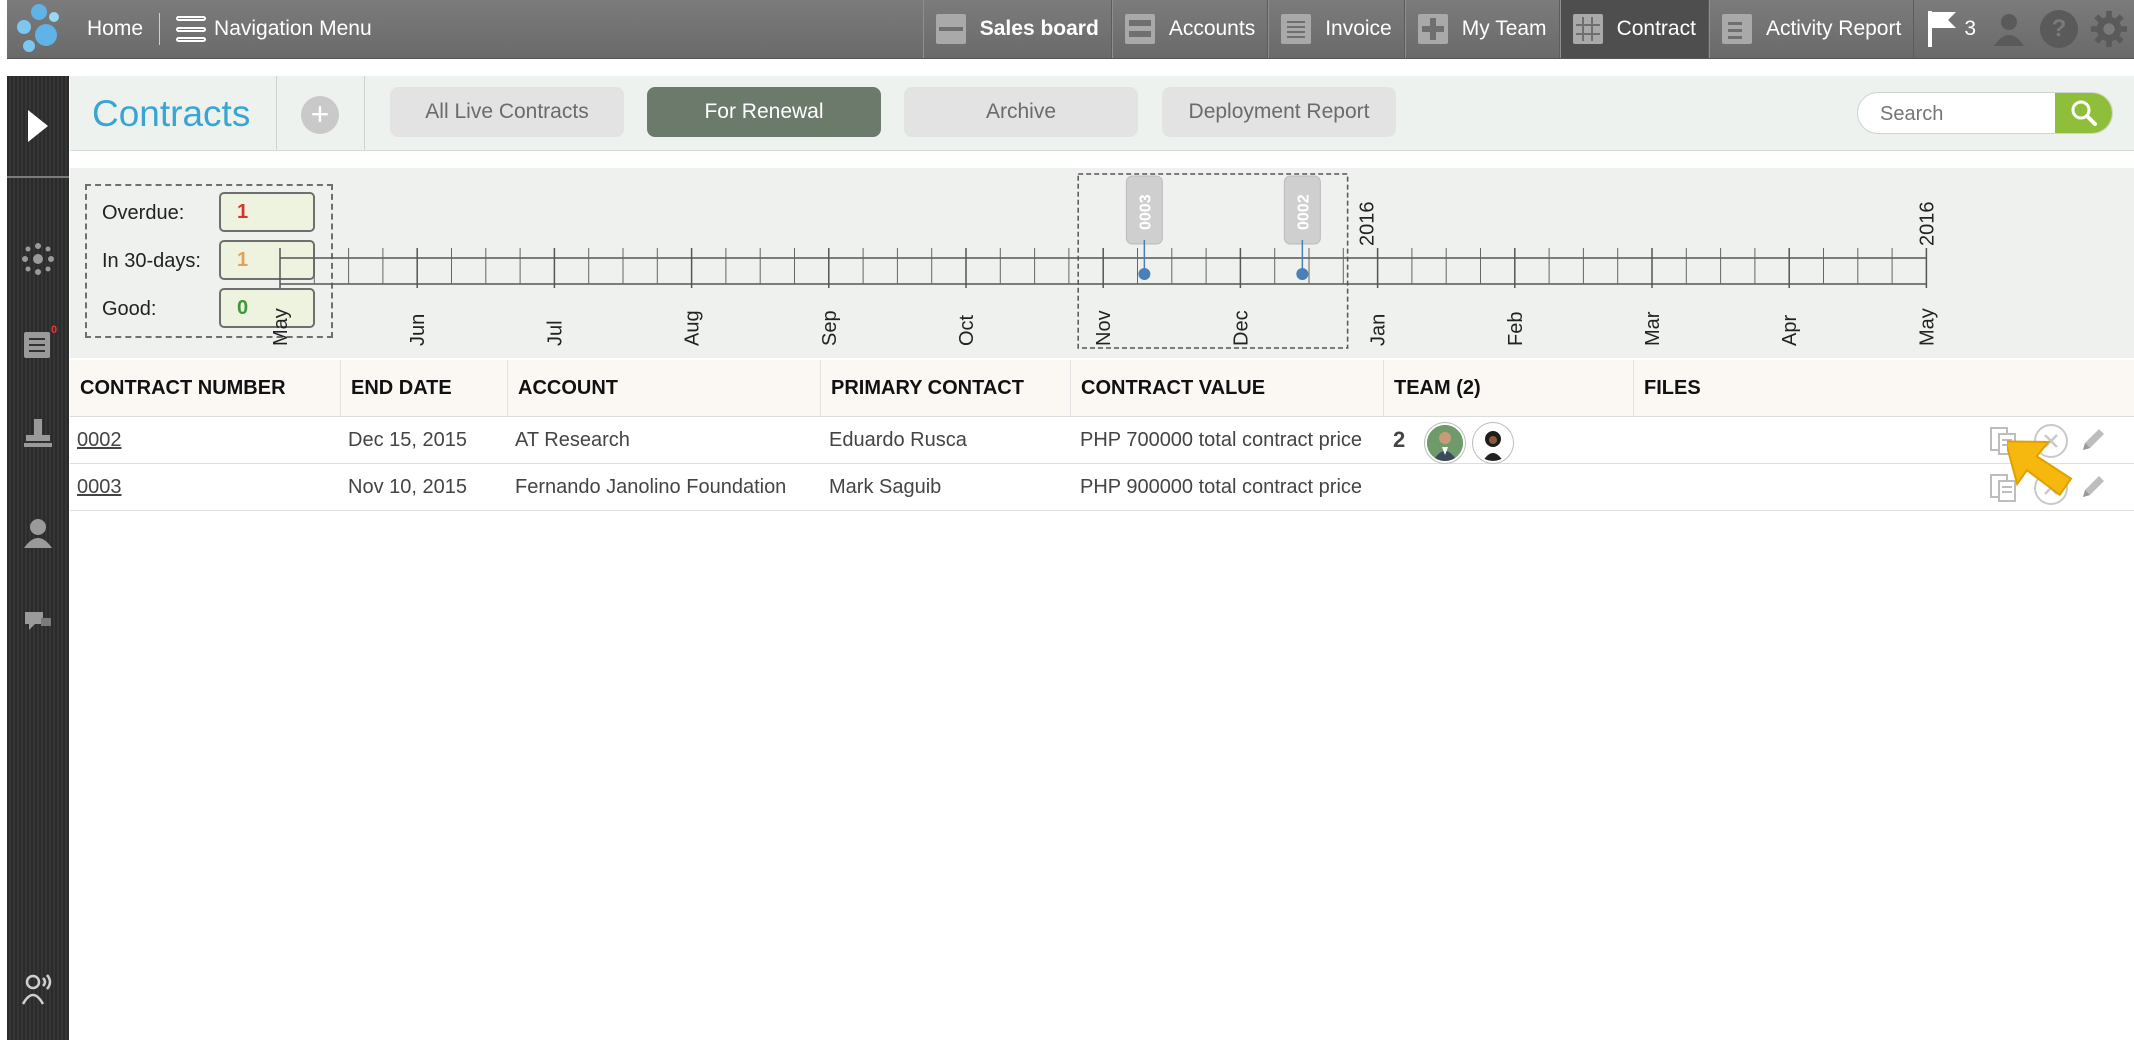 This screenshot has height=1040, width=2134. I want to click on nav-sales-board: Sales board, so click(1017, 29).